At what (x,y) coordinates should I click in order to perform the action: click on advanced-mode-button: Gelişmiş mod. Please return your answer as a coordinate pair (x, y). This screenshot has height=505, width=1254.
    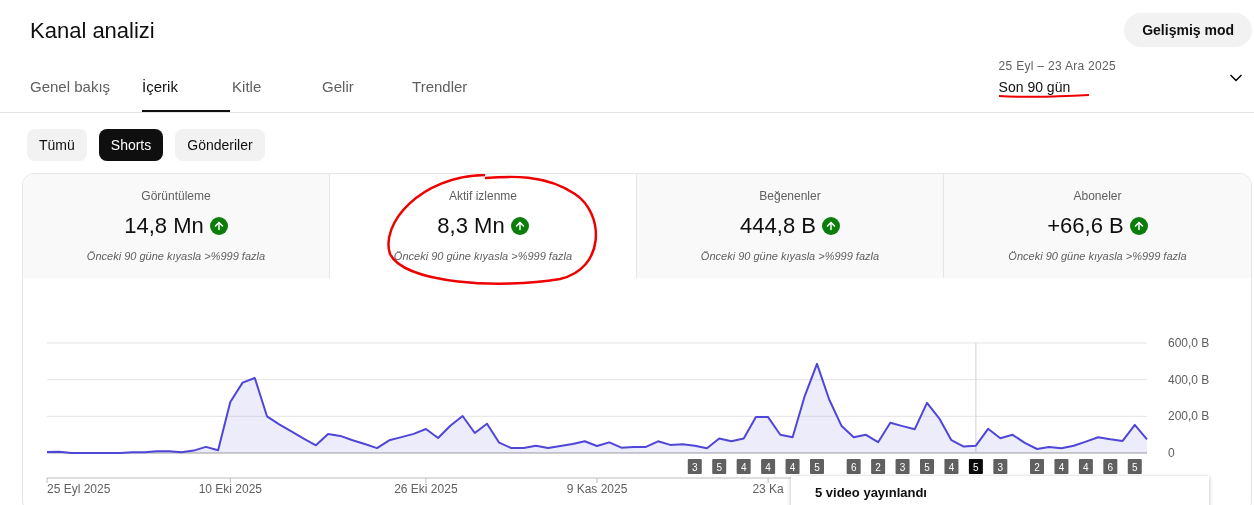
    Looking at the image, I should click on (1188, 30).